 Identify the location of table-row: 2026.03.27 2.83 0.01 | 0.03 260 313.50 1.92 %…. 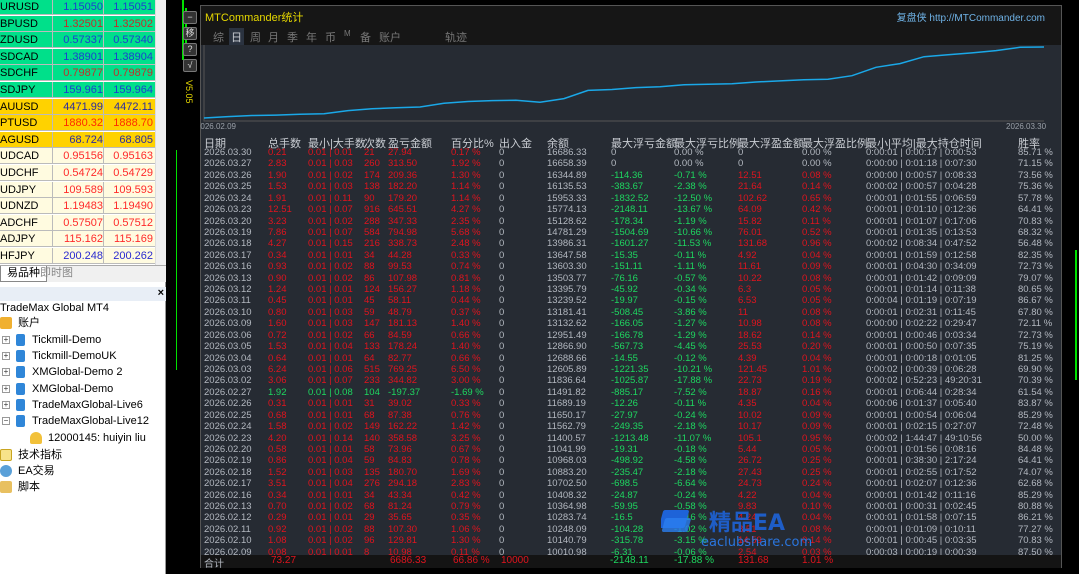
(631, 163).